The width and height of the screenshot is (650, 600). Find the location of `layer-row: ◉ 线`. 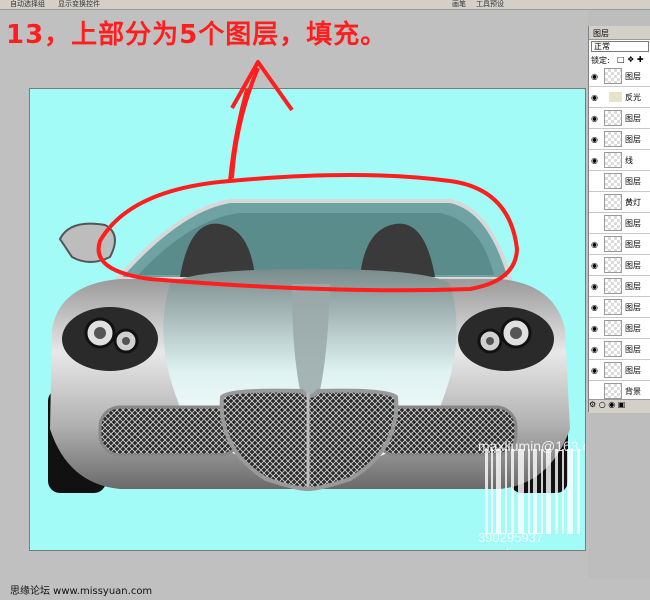

layer-row: ◉ 线 is located at coordinates (619, 160).